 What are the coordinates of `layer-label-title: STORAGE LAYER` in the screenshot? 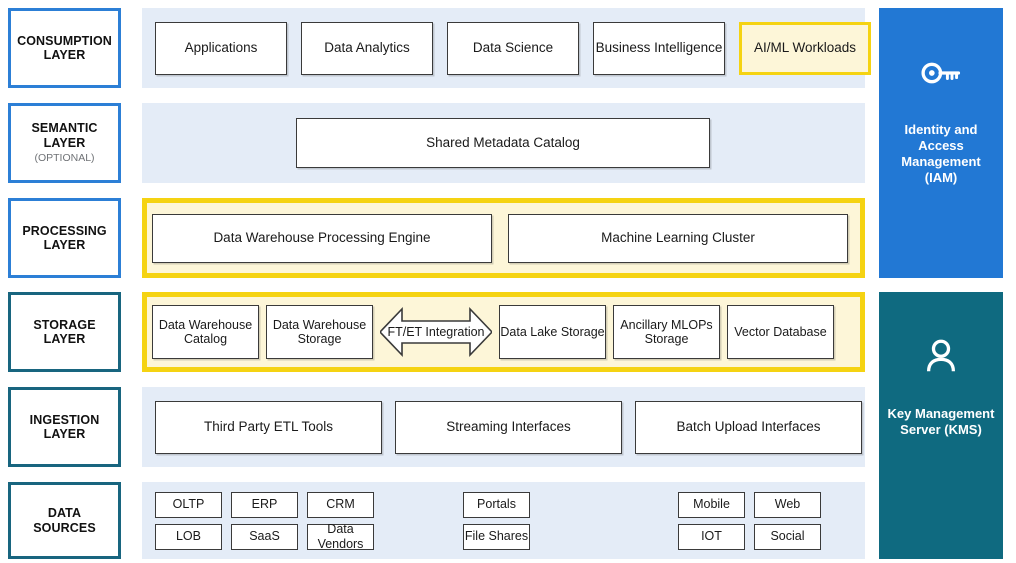 It's located at (64, 332).